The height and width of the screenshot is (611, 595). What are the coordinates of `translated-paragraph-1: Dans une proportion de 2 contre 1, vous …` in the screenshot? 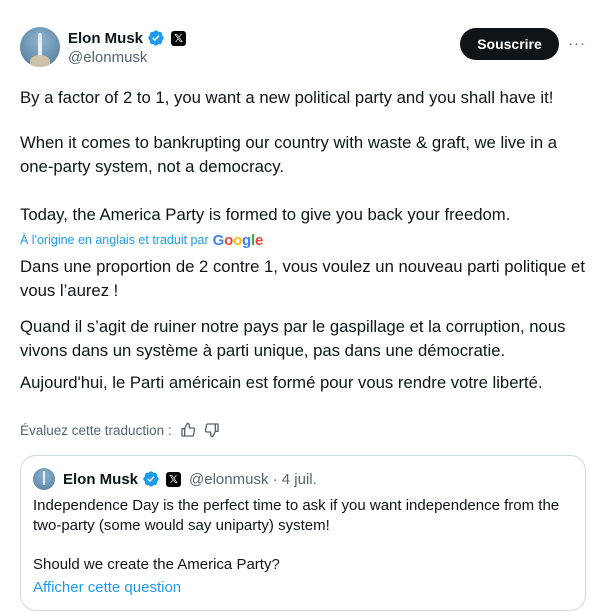 It's located at (302, 278).